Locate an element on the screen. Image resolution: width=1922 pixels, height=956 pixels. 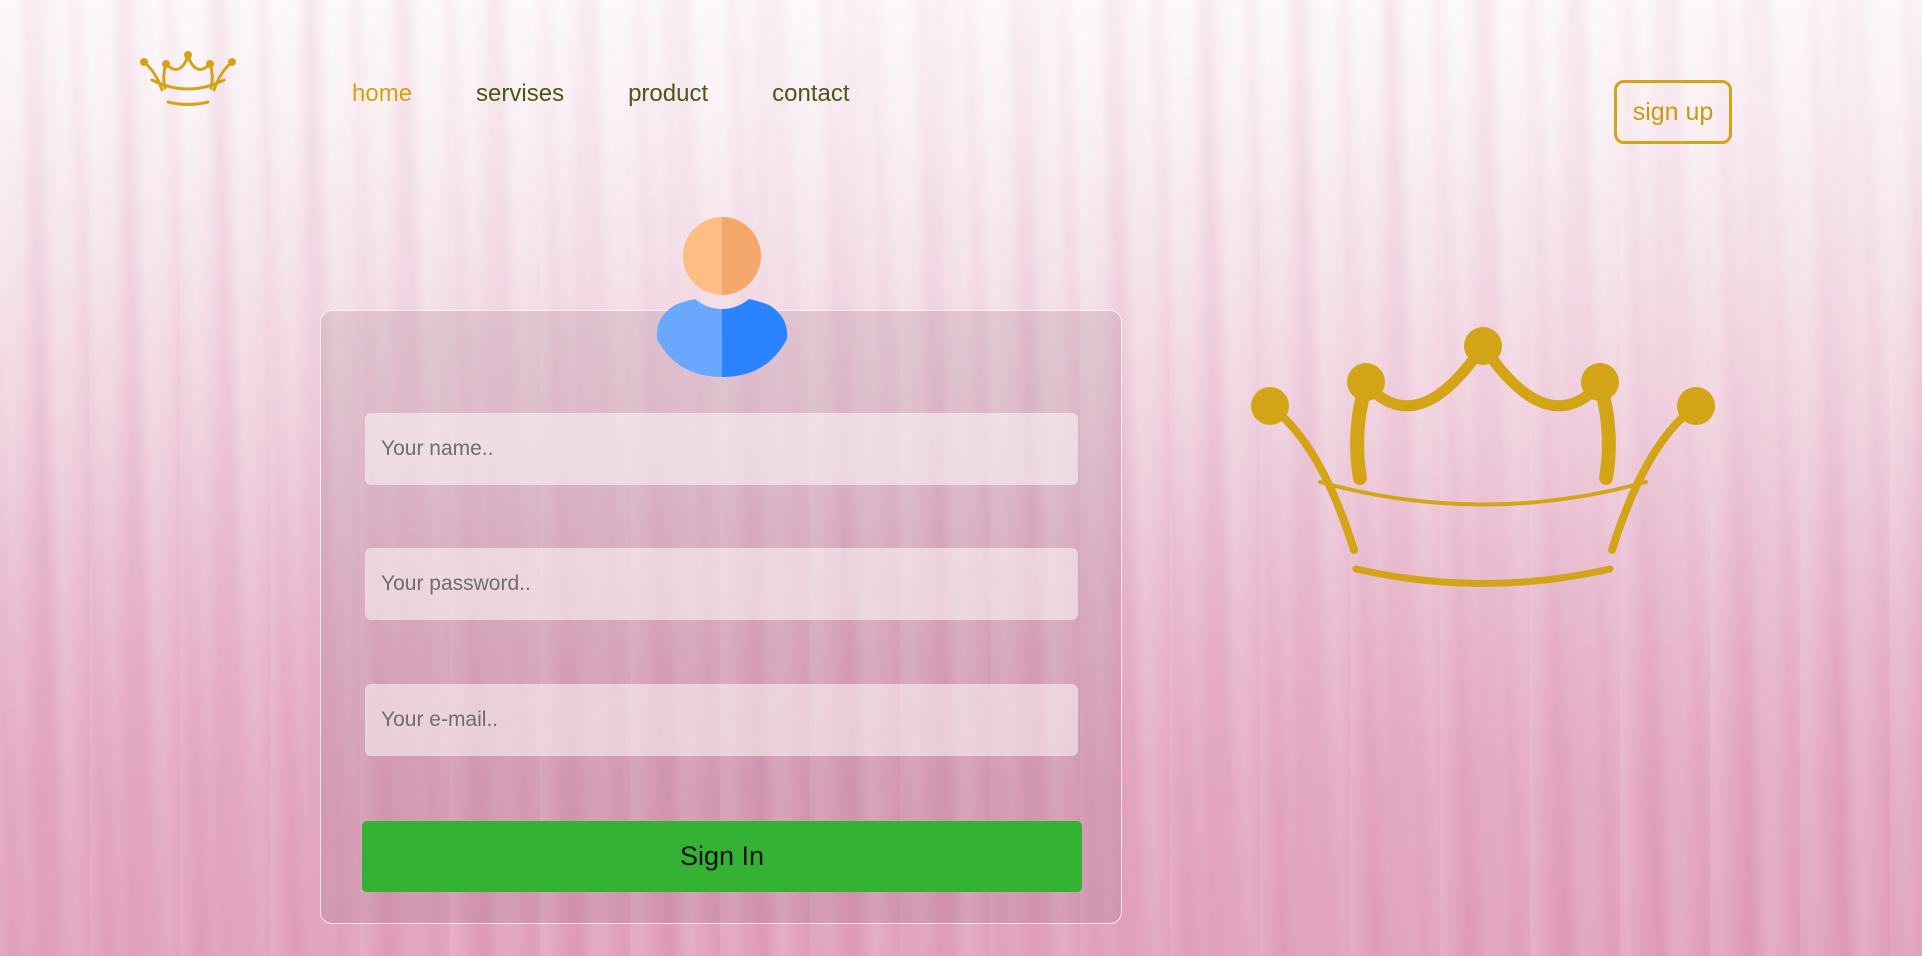
crown-logo-icon is located at coordinates (188, 79).